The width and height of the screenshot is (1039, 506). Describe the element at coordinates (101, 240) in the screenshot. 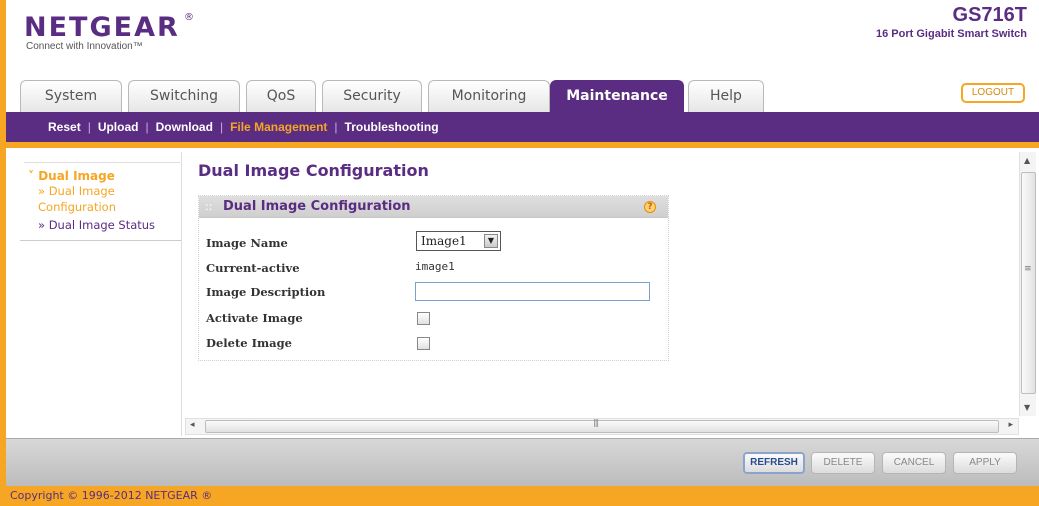

I see `leftnav-divider` at that location.